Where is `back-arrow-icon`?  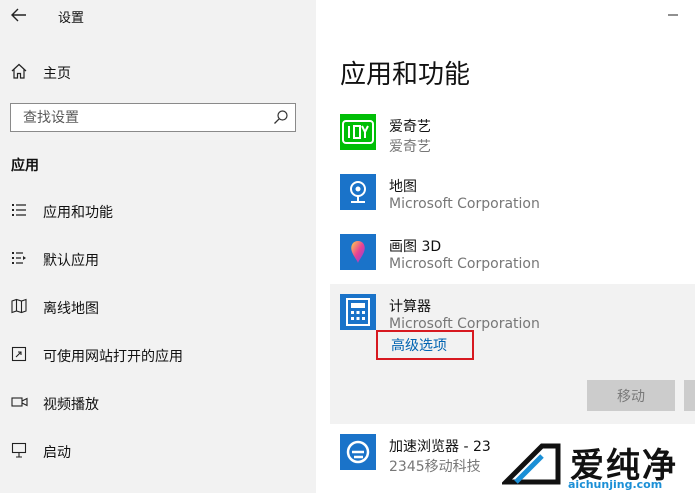
back-arrow-icon is located at coordinates (18, 15).